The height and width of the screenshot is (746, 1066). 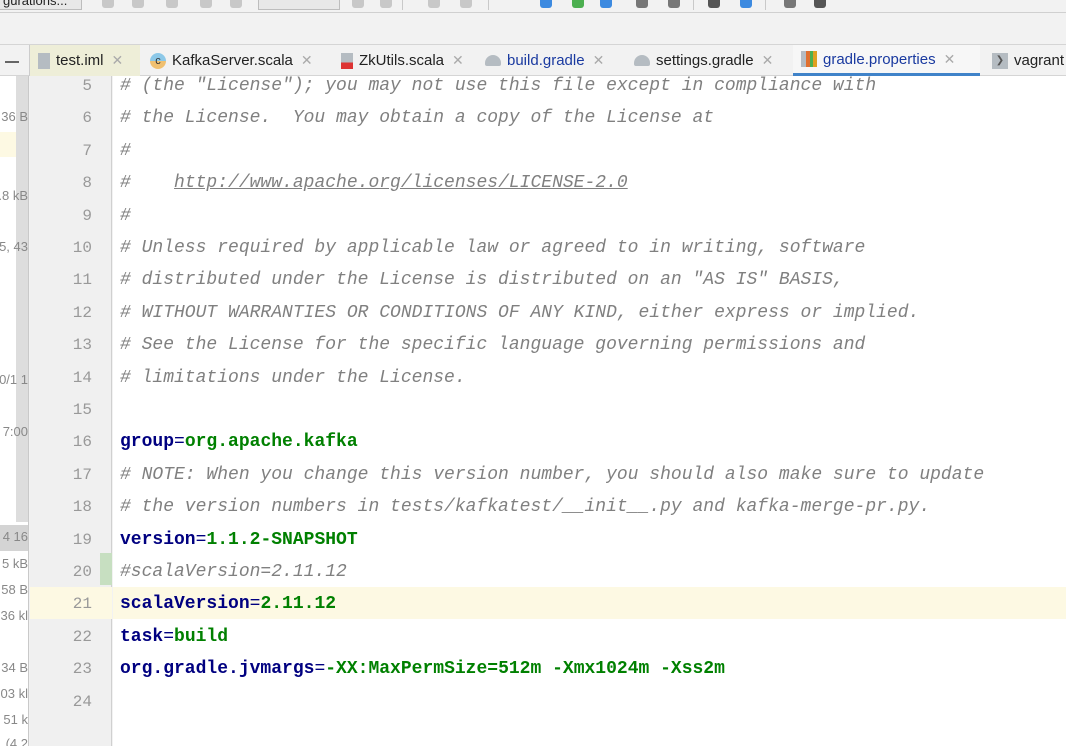 I want to click on line-number: 20, so click(x=82, y=572).